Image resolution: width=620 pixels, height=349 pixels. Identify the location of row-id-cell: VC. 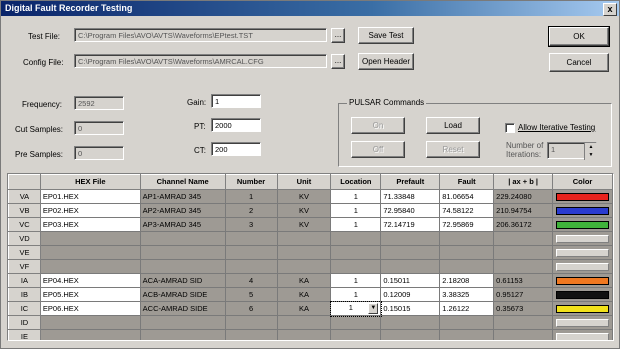
(24, 224).